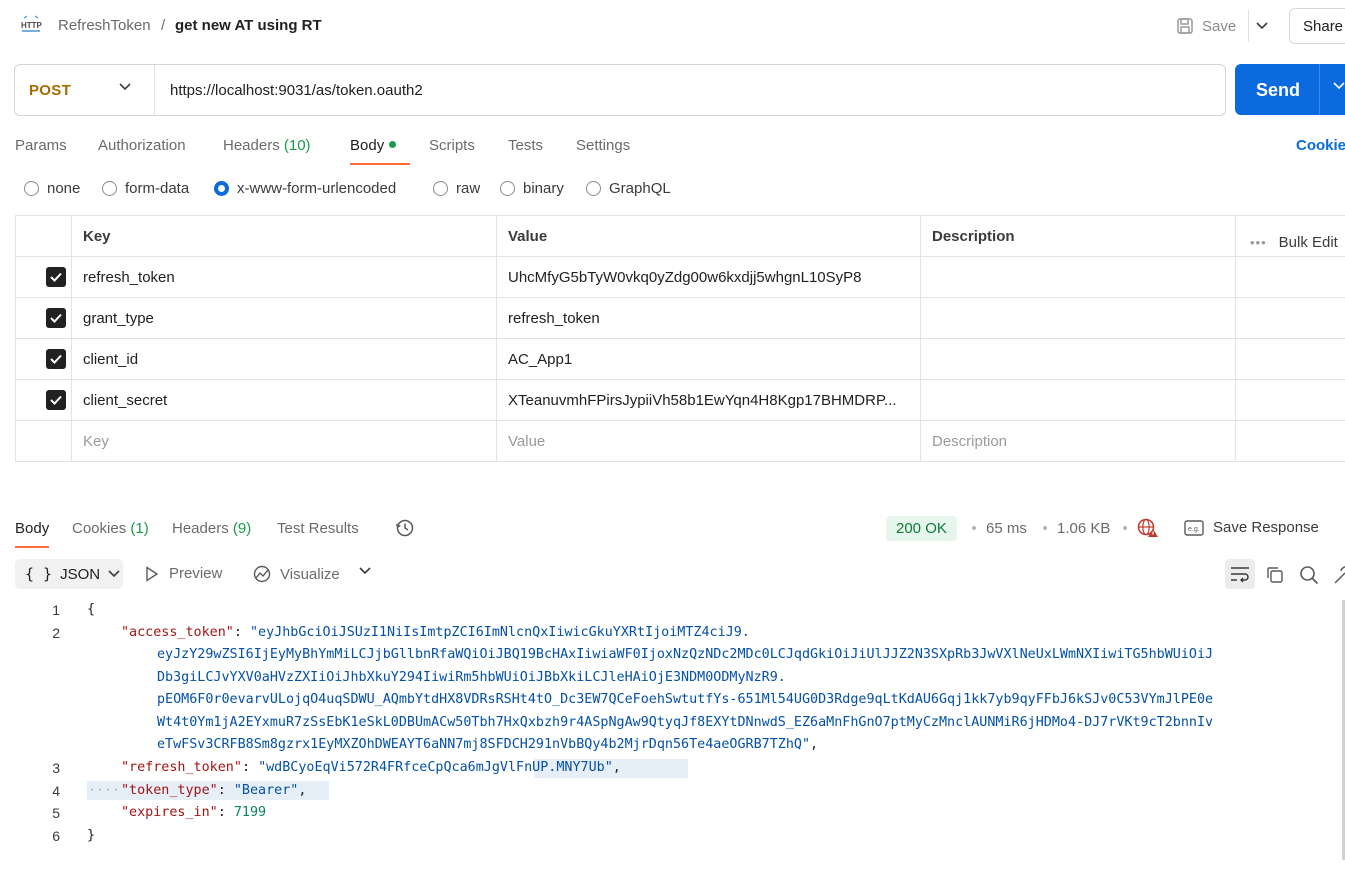  I want to click on response-time: 65 ms, so click(1006, 528).